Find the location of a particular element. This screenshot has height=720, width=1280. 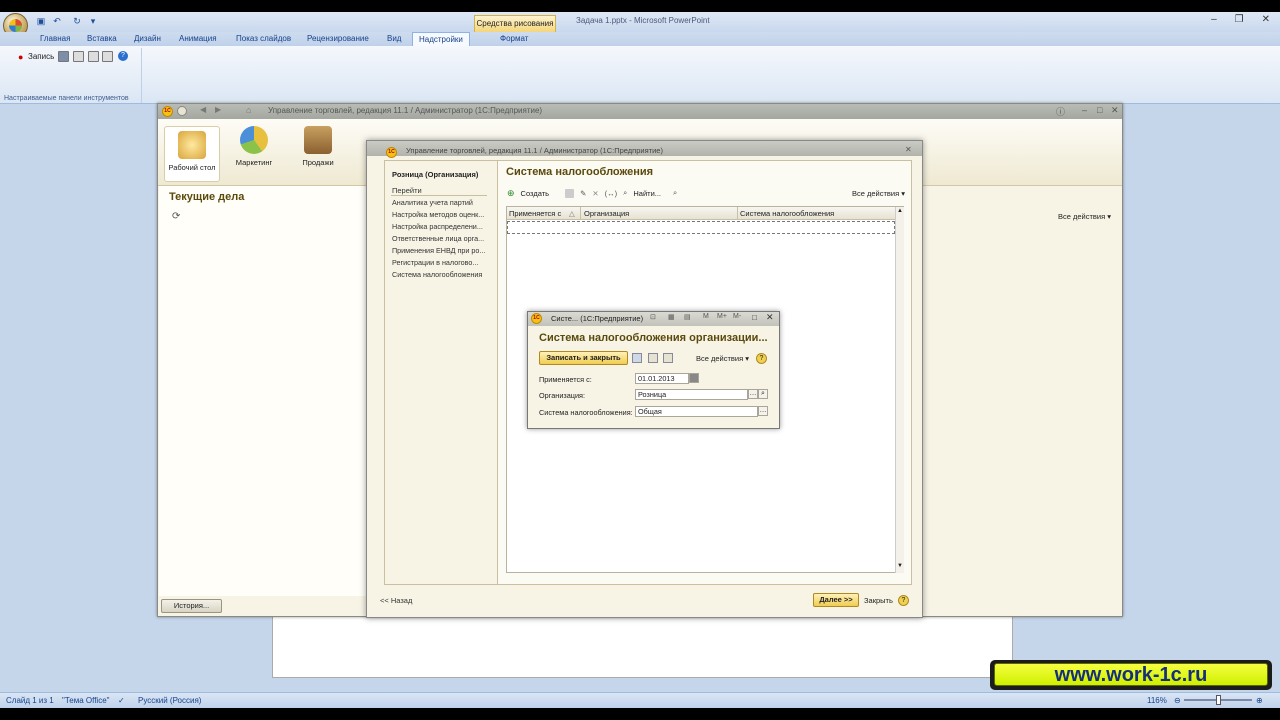

zoom-out-icon: ⊖ is located at coordinates (1177, 700).